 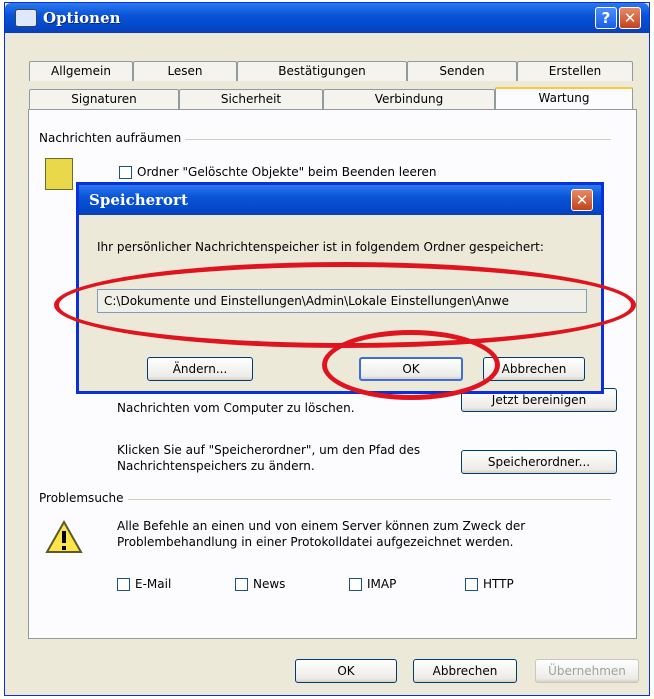 I want to click on tab-erstellen: Erstellen, so click(x=575, y=71).